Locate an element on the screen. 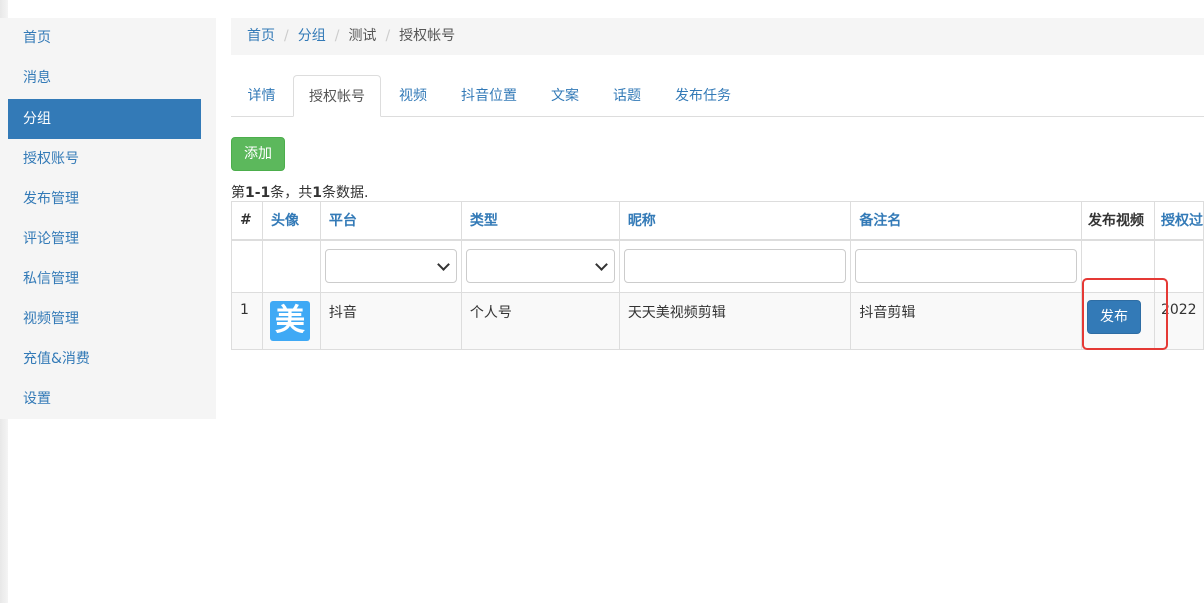 The height and width of the screenshot is (603, 1204). filter-cell-type is located at coordinates (540, 266).